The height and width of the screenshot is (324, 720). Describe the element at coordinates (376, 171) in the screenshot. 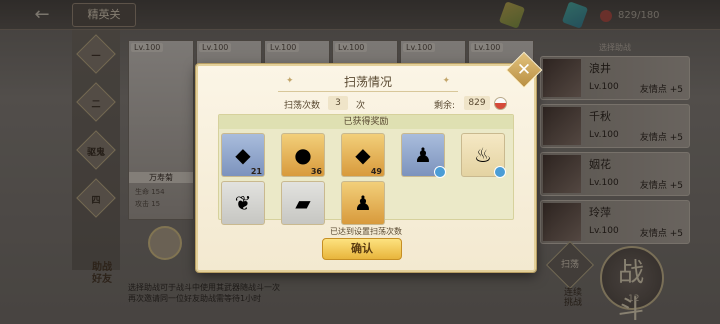

I see `reward-count: 49` at that location.